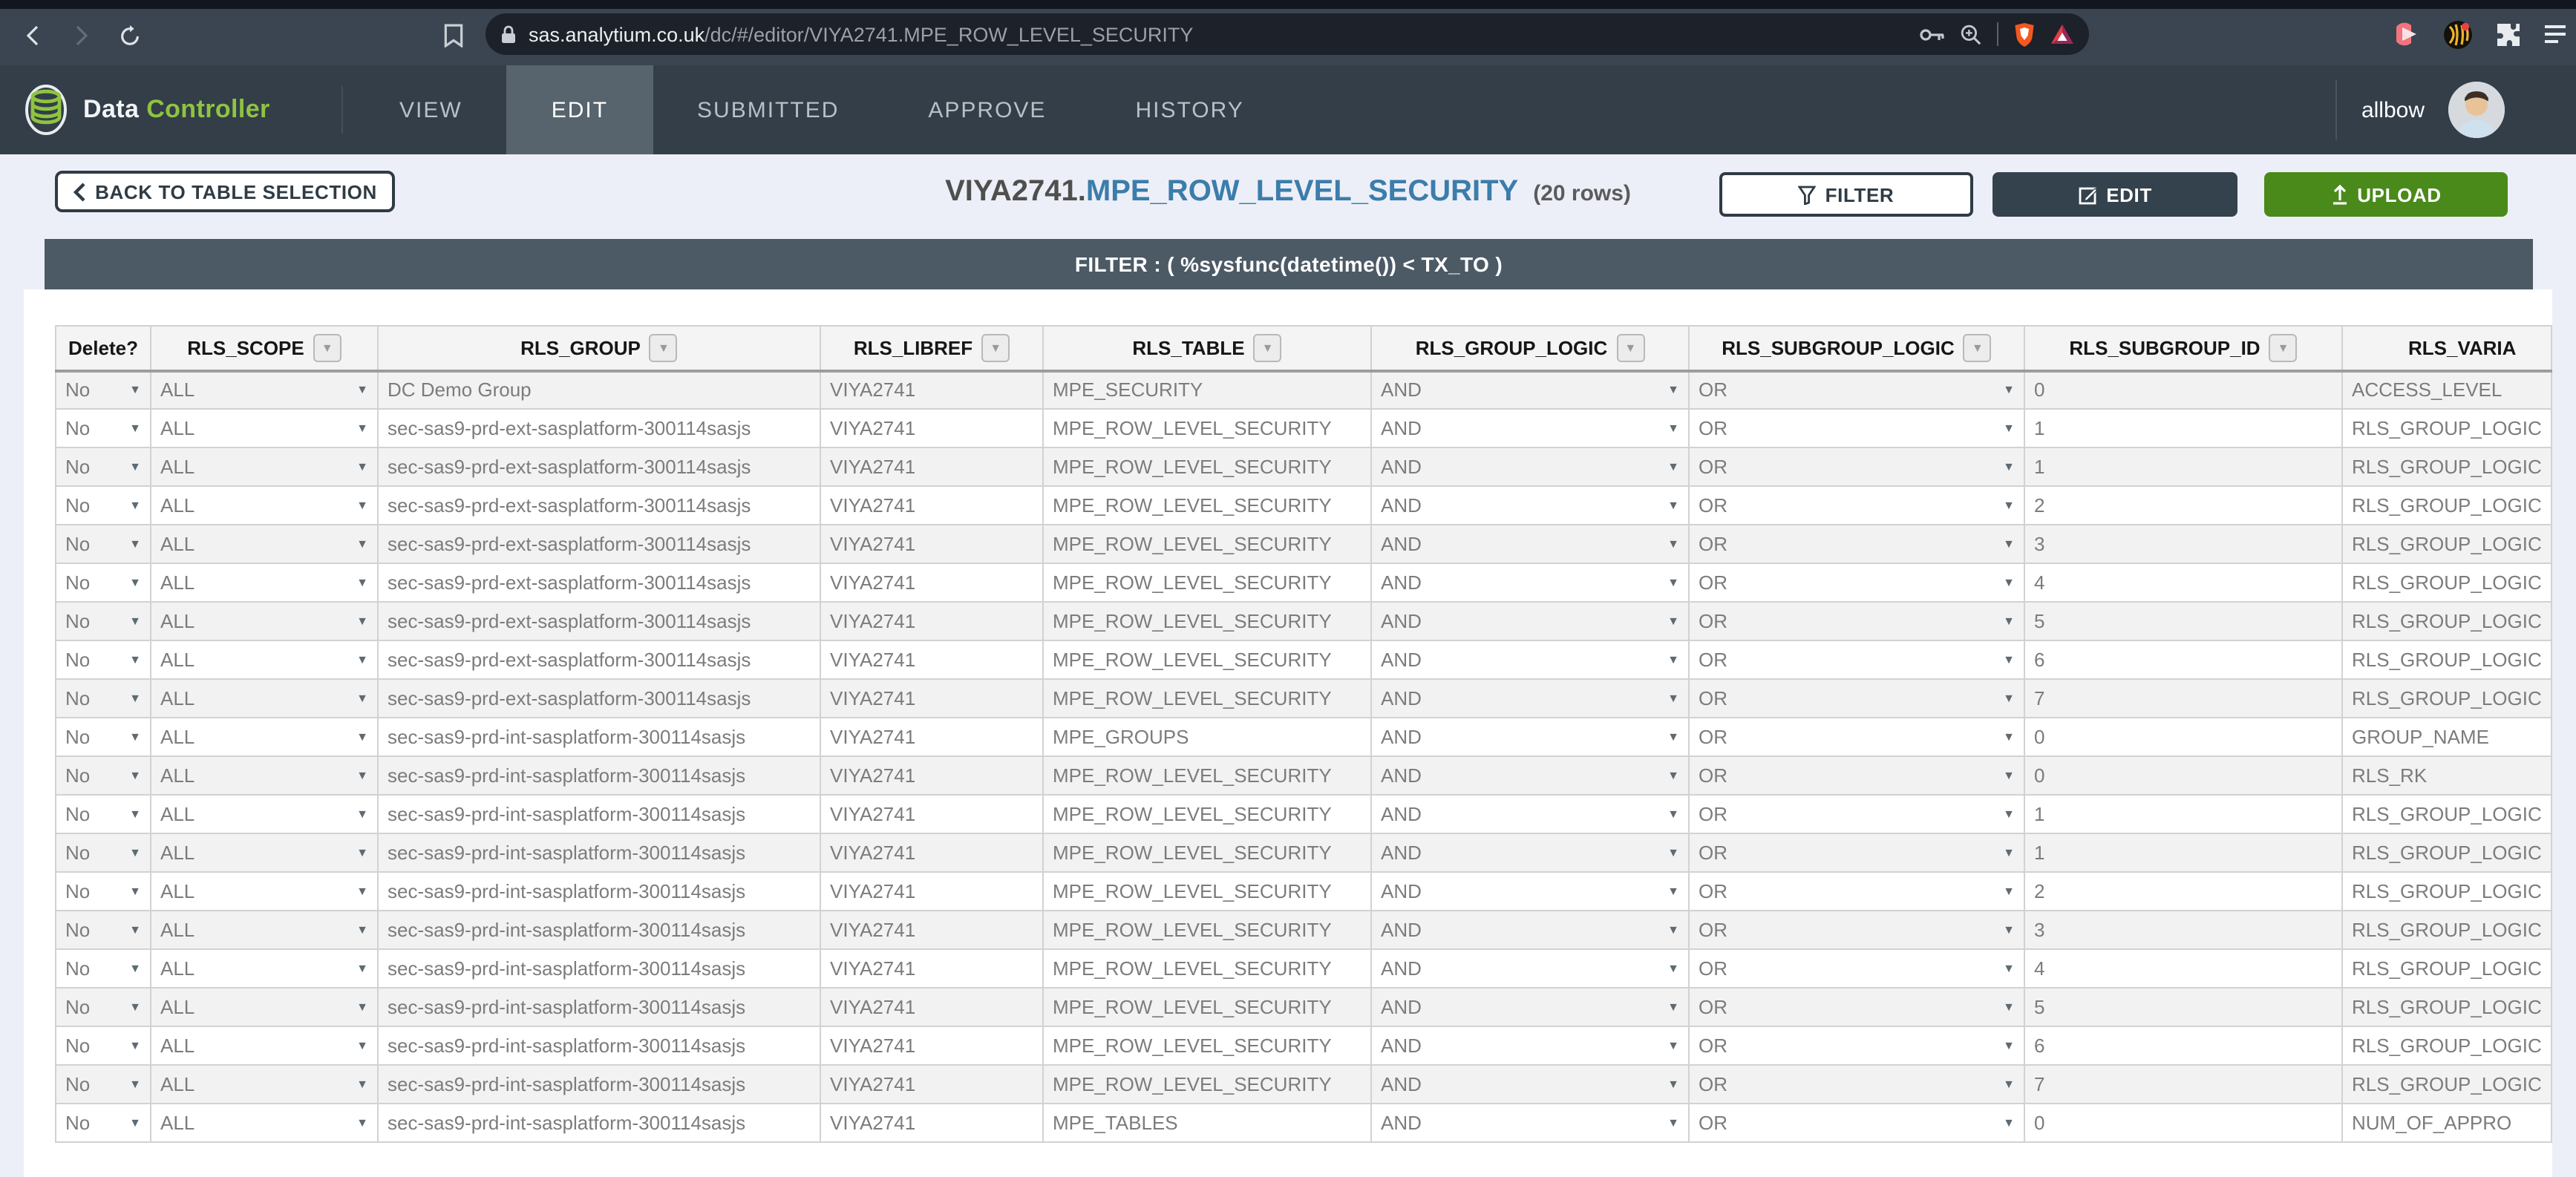  Describe the element at coordinates (2476, 110) in the screenshot. I see `avatar` at that location.